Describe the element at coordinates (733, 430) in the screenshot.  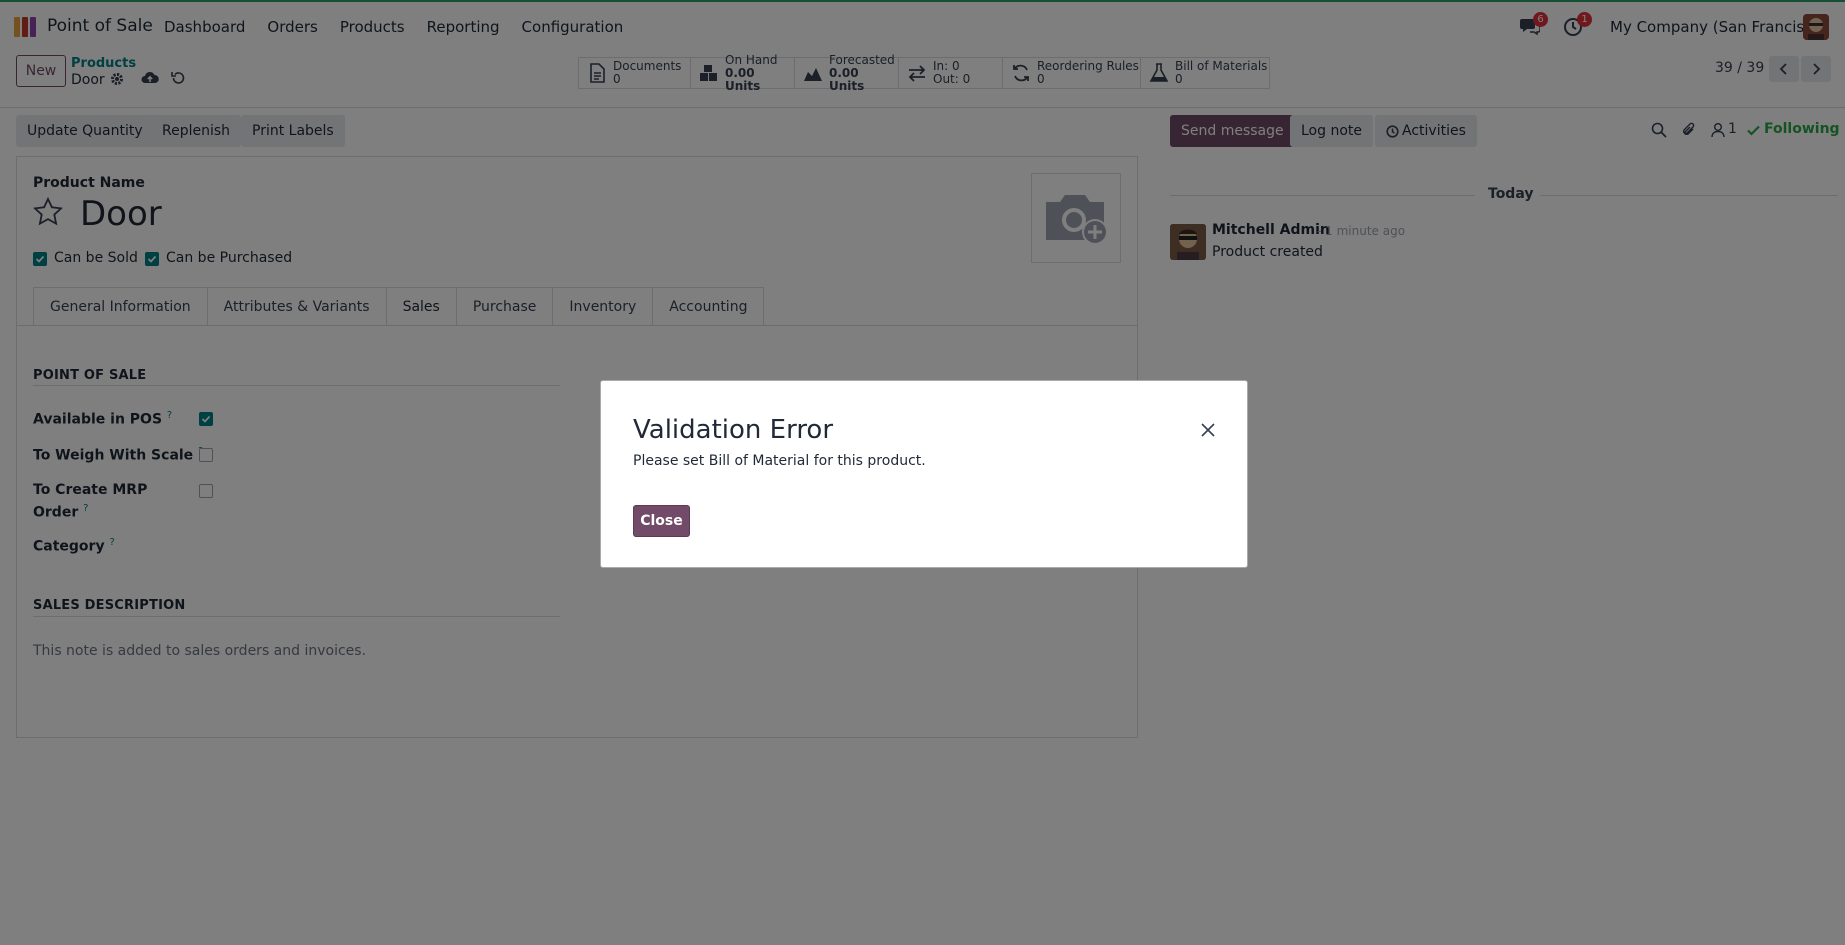
I see `dialog-title: Validation Error` at that location.